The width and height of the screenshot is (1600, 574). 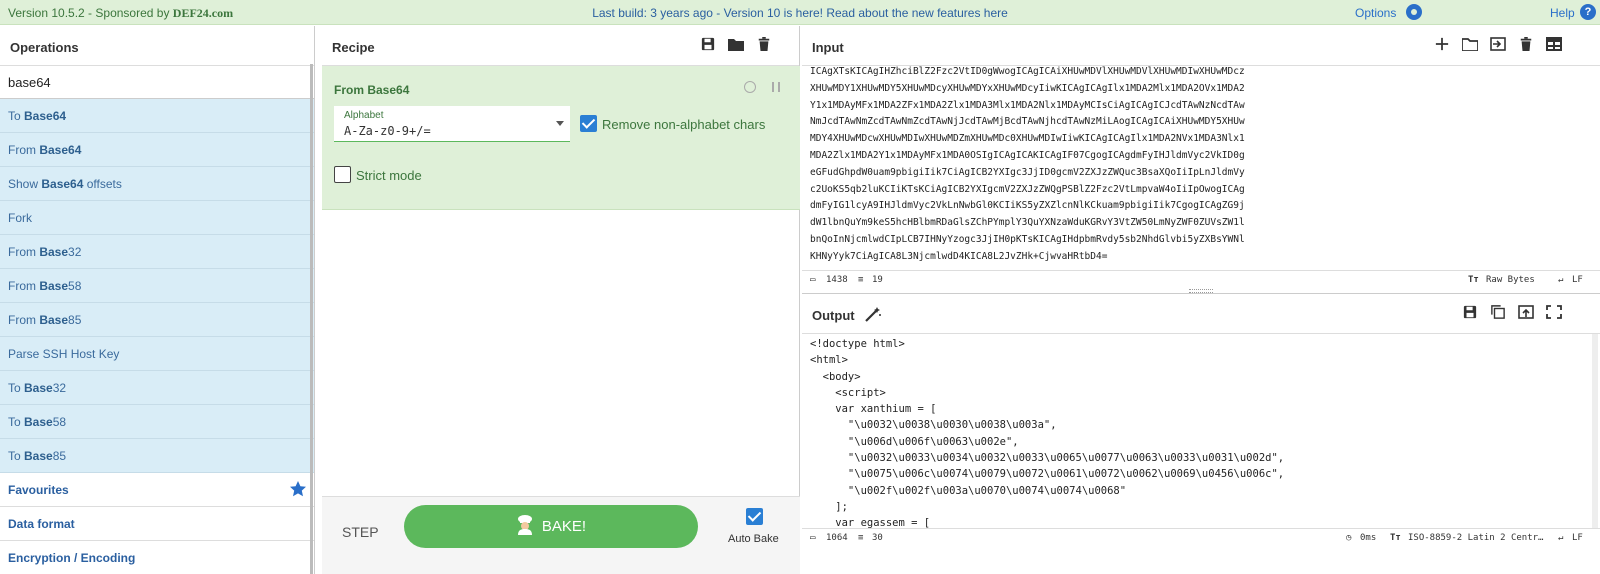 I want to click on category-encryption-encoding: Encryption / Encoding, so click(x=157, y=557).